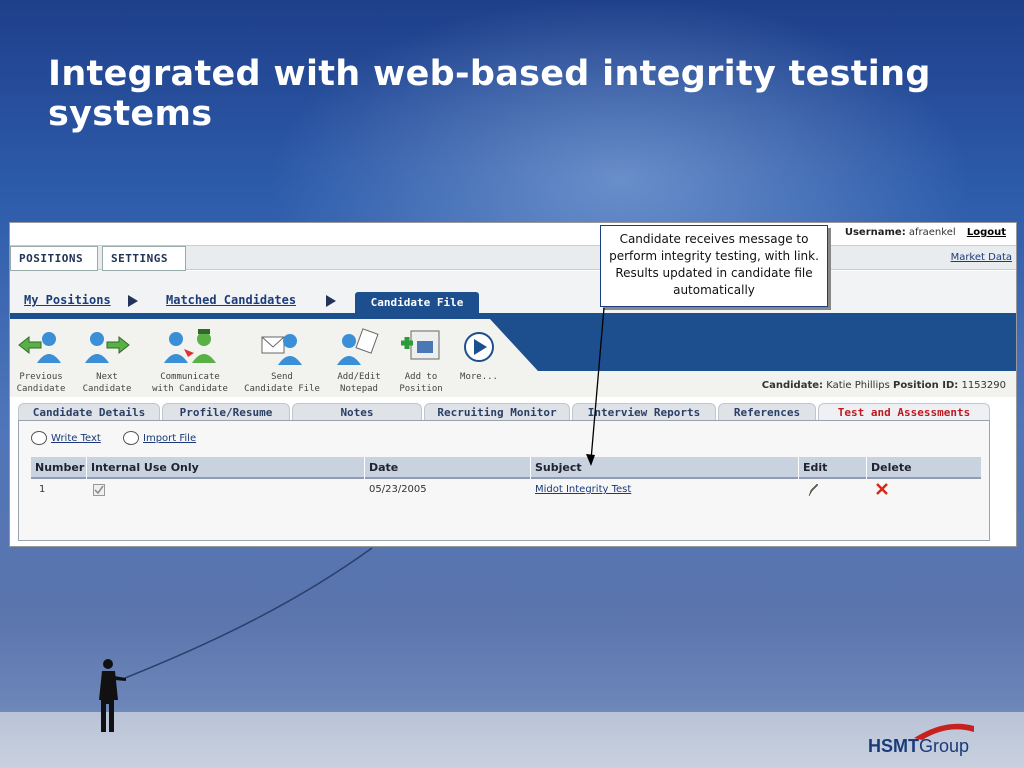 Image resolution: width=1024 pixels, height=768 pixels. What do you see at coordinates (893, 746) in the screenshot?
I see `logo-bold: HSMT` at bounding box center [893, 746].